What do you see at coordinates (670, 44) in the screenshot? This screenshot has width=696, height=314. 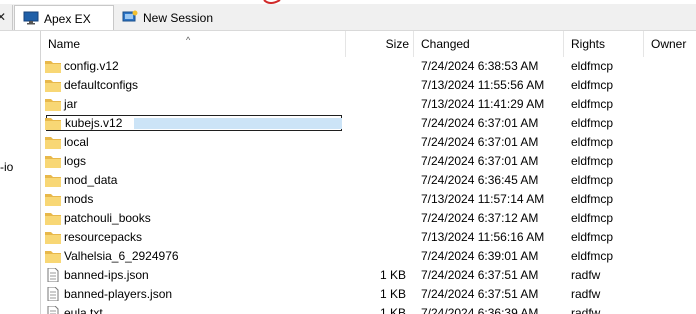 I see `column-header-owner: Owner` at bounding box center [670, 44].